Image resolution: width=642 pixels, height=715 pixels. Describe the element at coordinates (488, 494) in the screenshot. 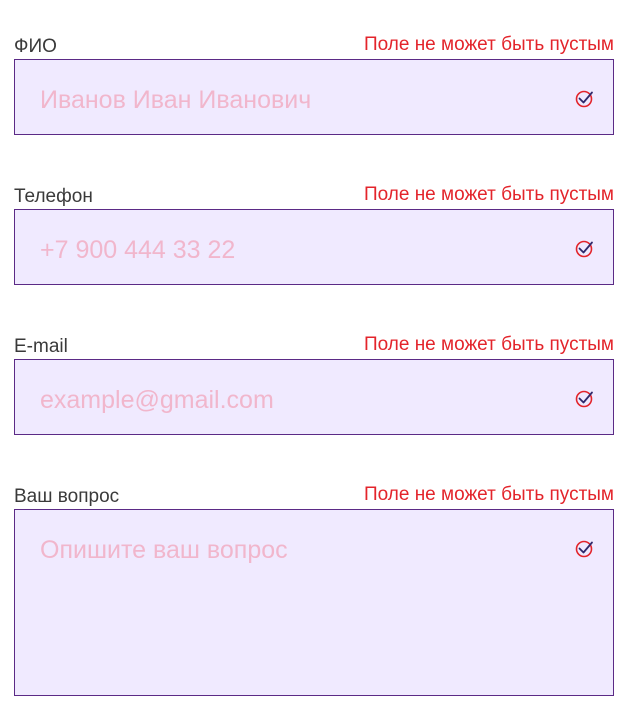

I see `error-message-question: Поле не может быть пустым` at that location.